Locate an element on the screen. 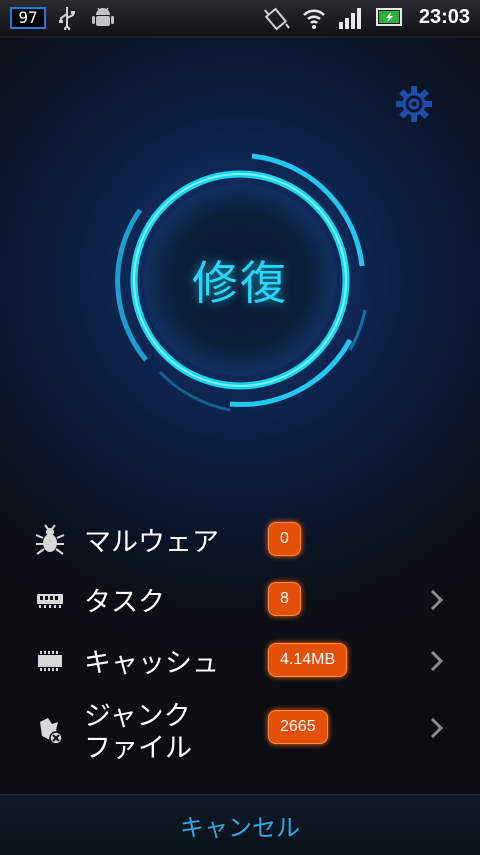 The image size is (480, 855). cache-label: キャッシュ is located at coordinates (151, 663).